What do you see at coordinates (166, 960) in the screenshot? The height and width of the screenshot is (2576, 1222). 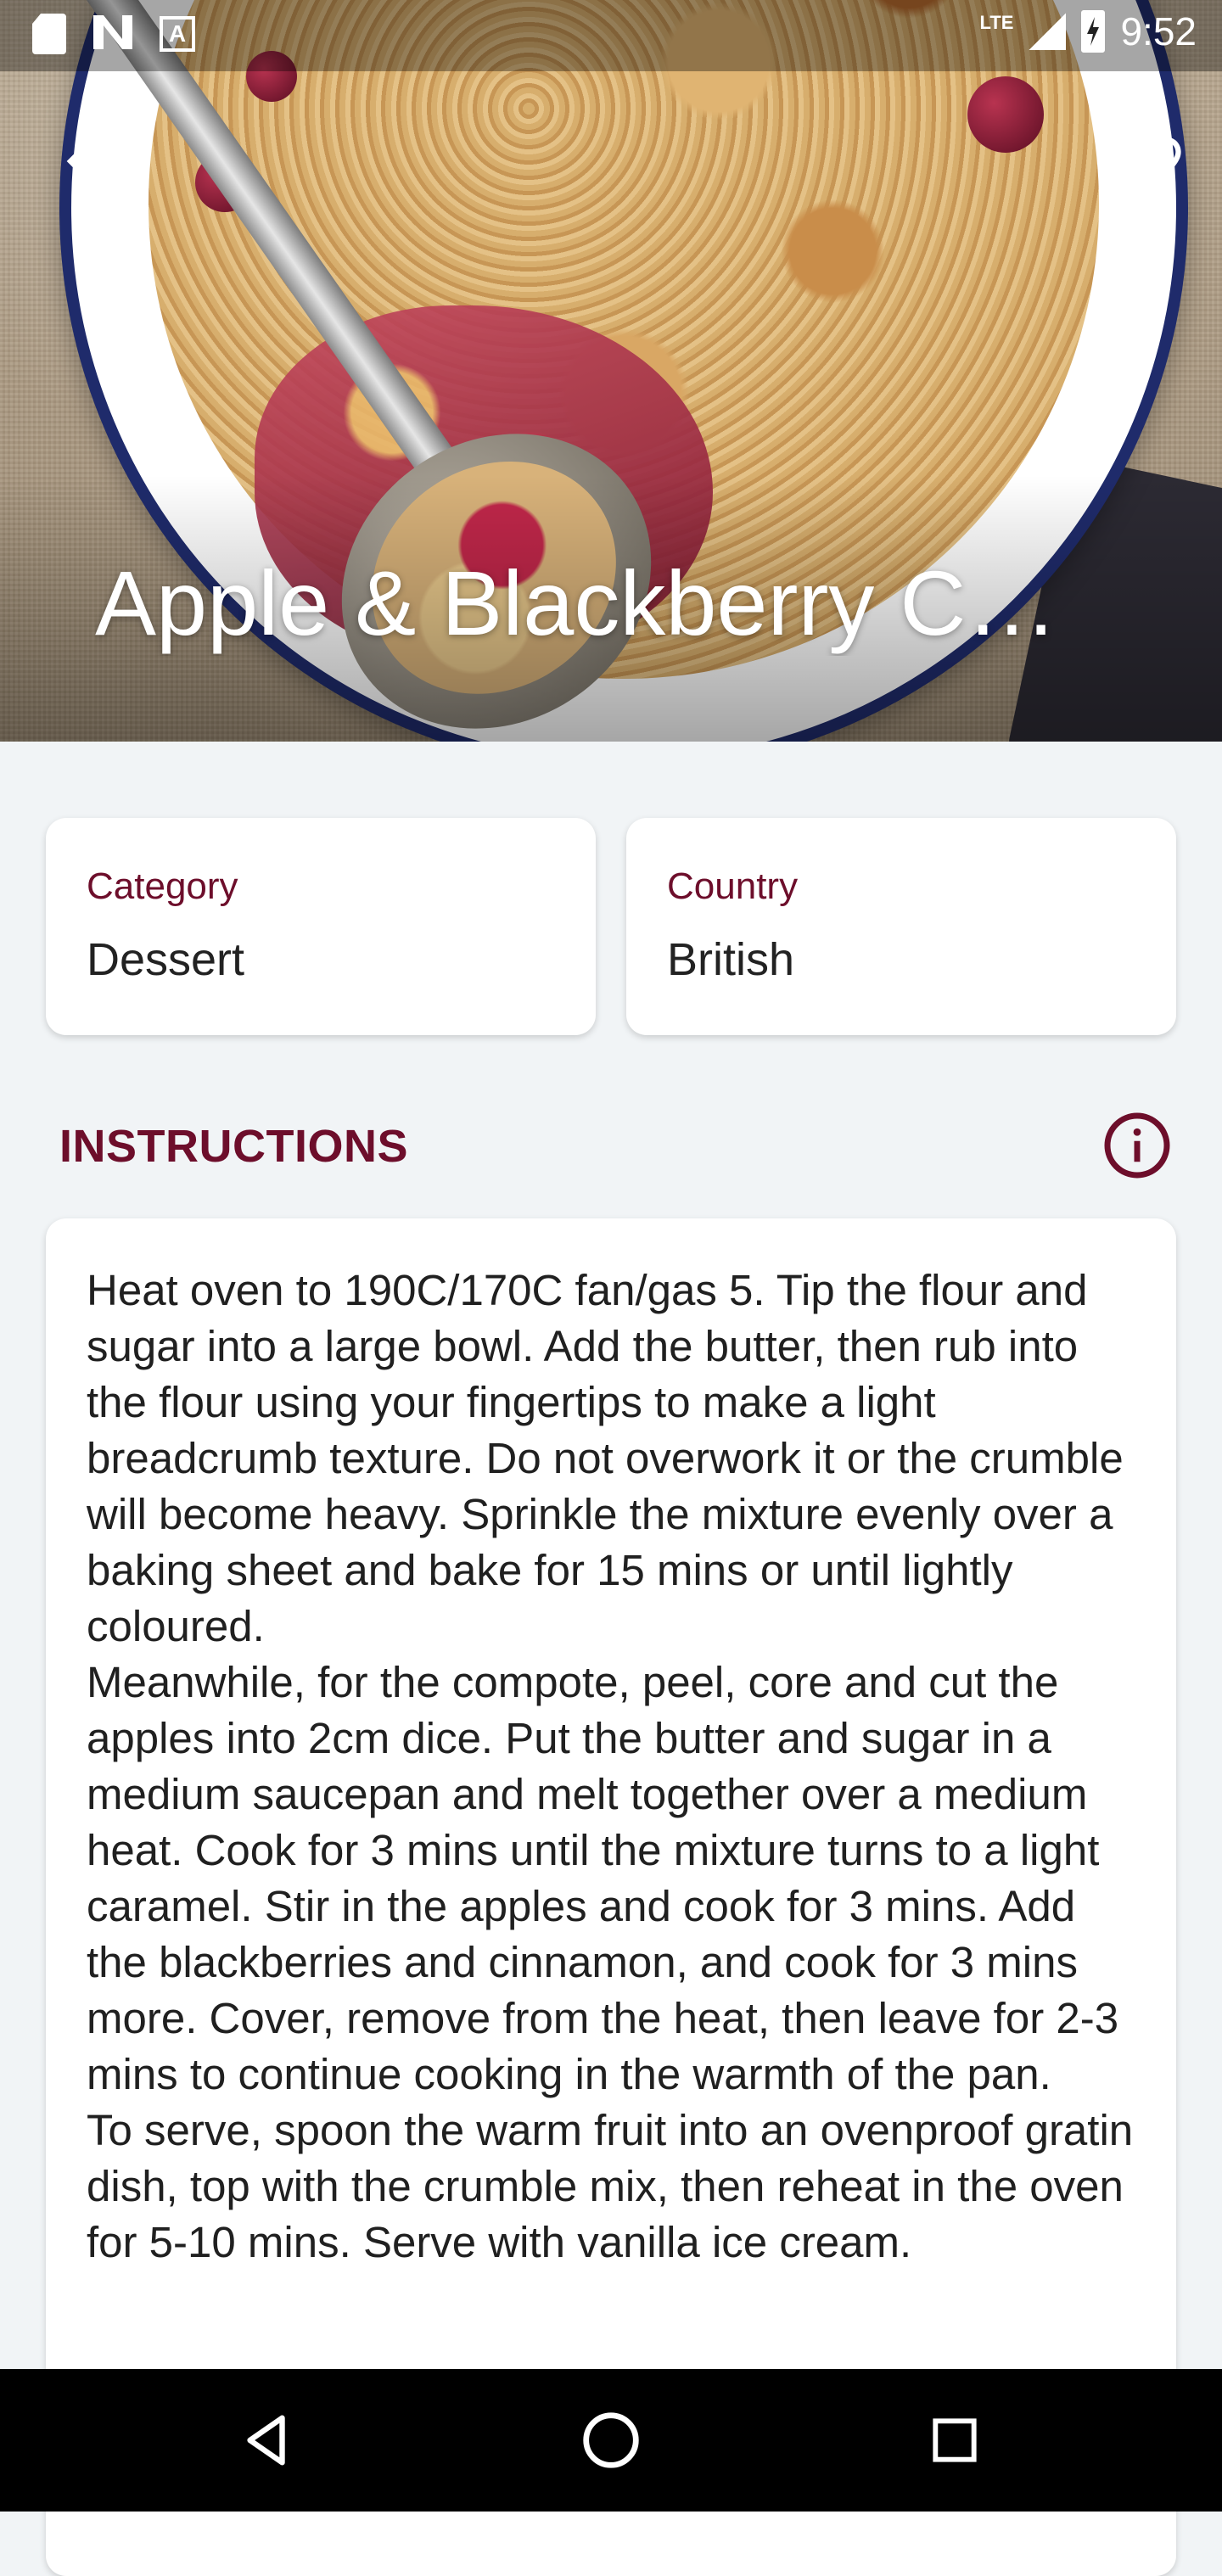 I see `category-value: Dessert` at bounding box center [166, 960].